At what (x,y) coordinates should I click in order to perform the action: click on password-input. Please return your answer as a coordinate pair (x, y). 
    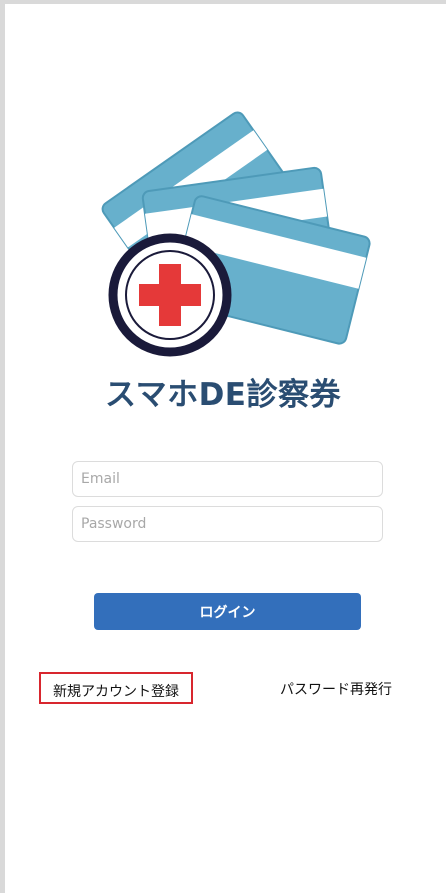
    Looking at the image, I should click on (227, 524).